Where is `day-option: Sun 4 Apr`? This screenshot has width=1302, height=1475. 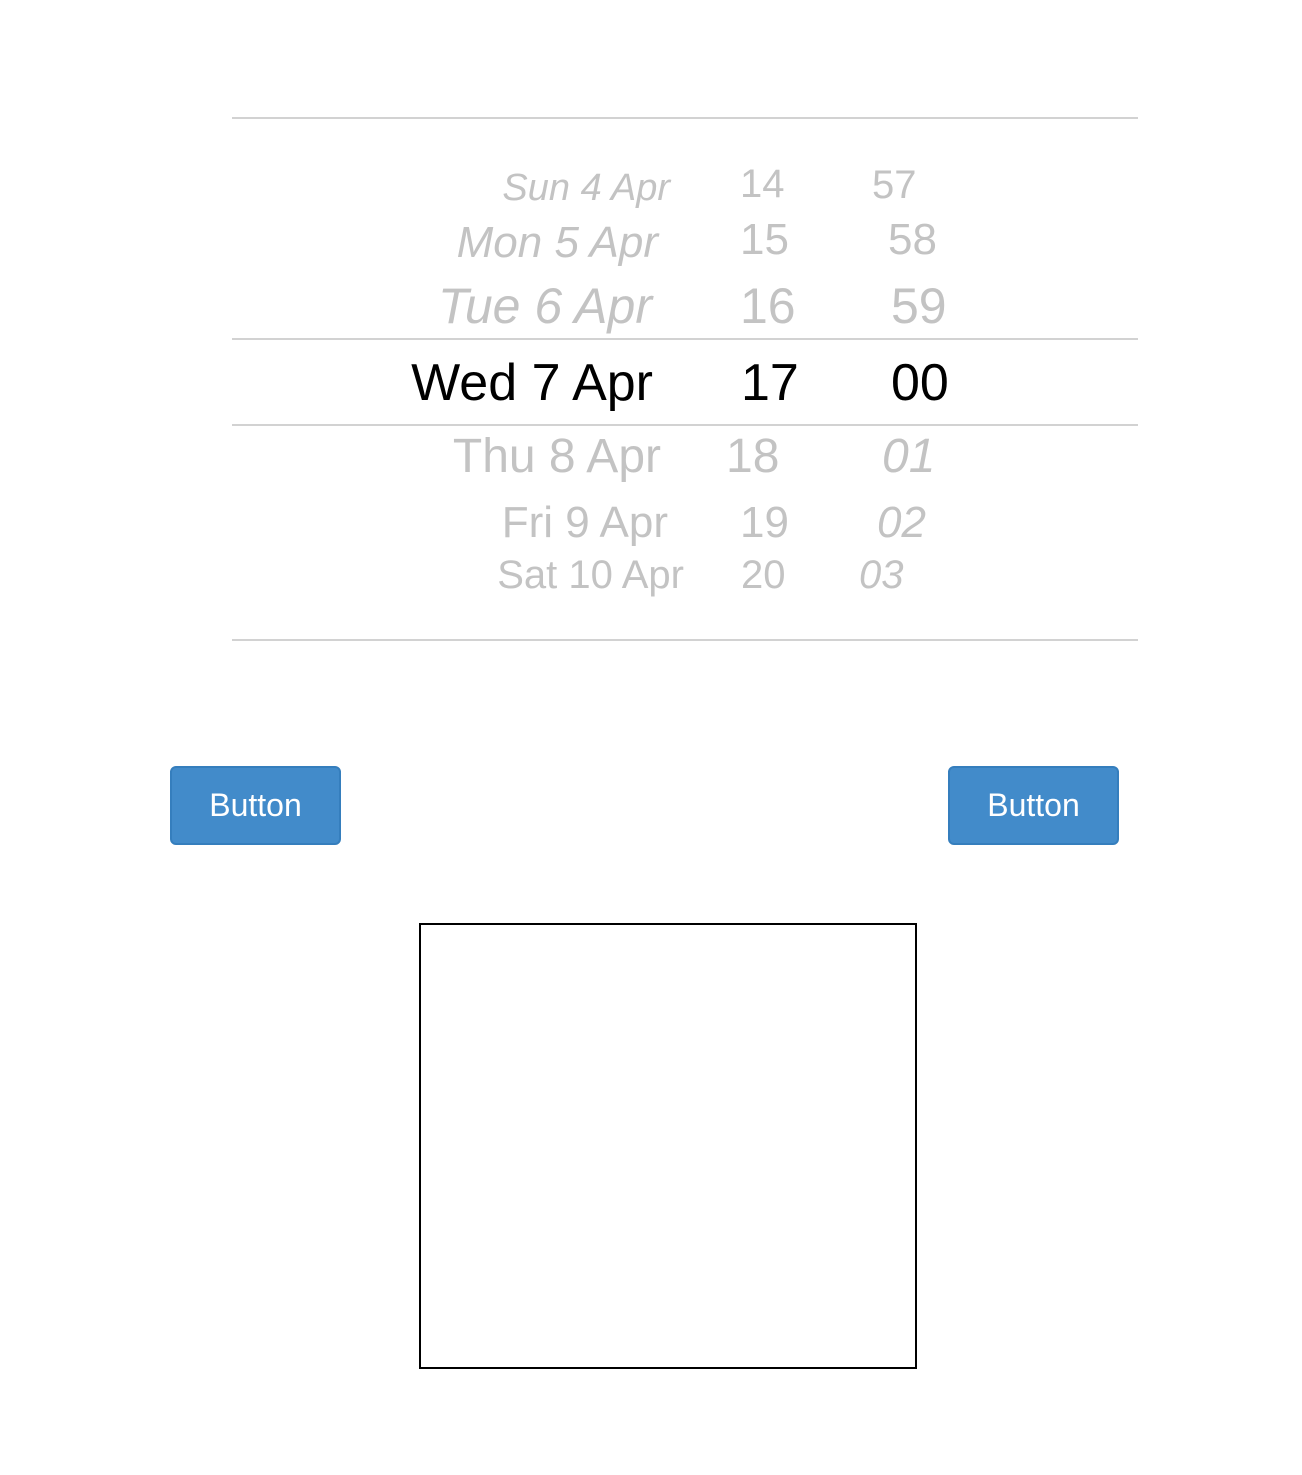 day-option: Sun 4 Apr is located at coordinates (586, 188).